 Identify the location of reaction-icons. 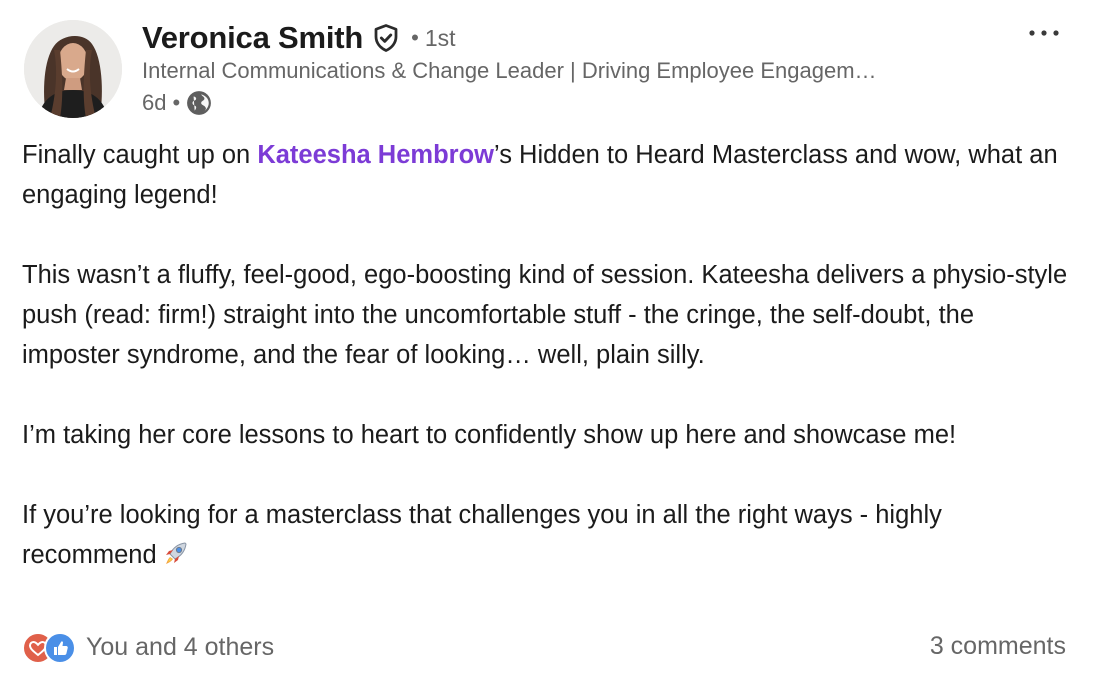
(50, 648).